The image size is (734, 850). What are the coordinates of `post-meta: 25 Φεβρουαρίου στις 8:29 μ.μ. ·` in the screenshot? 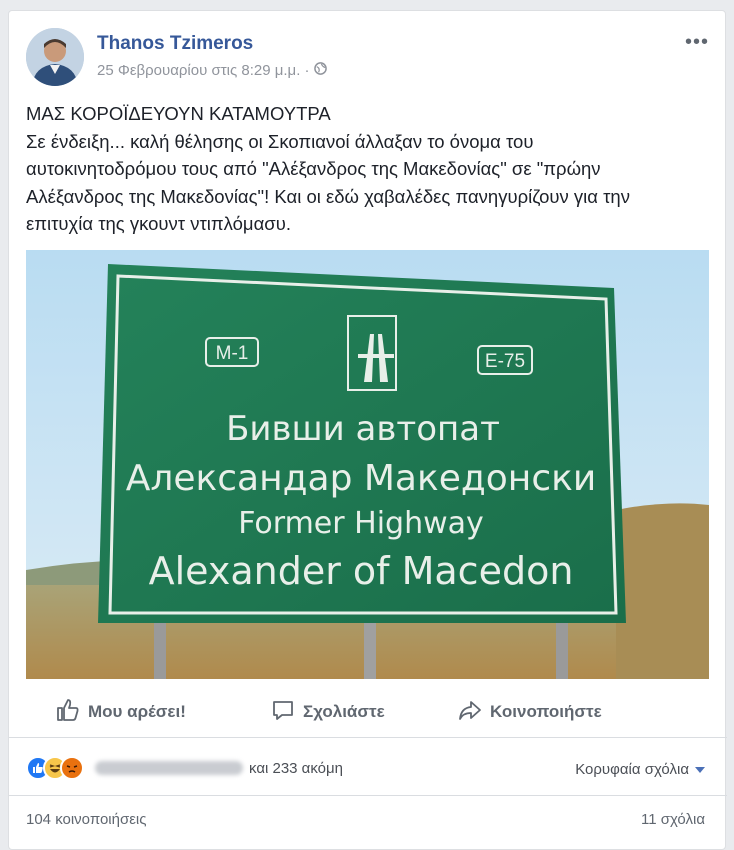 It's located at (212, 70).